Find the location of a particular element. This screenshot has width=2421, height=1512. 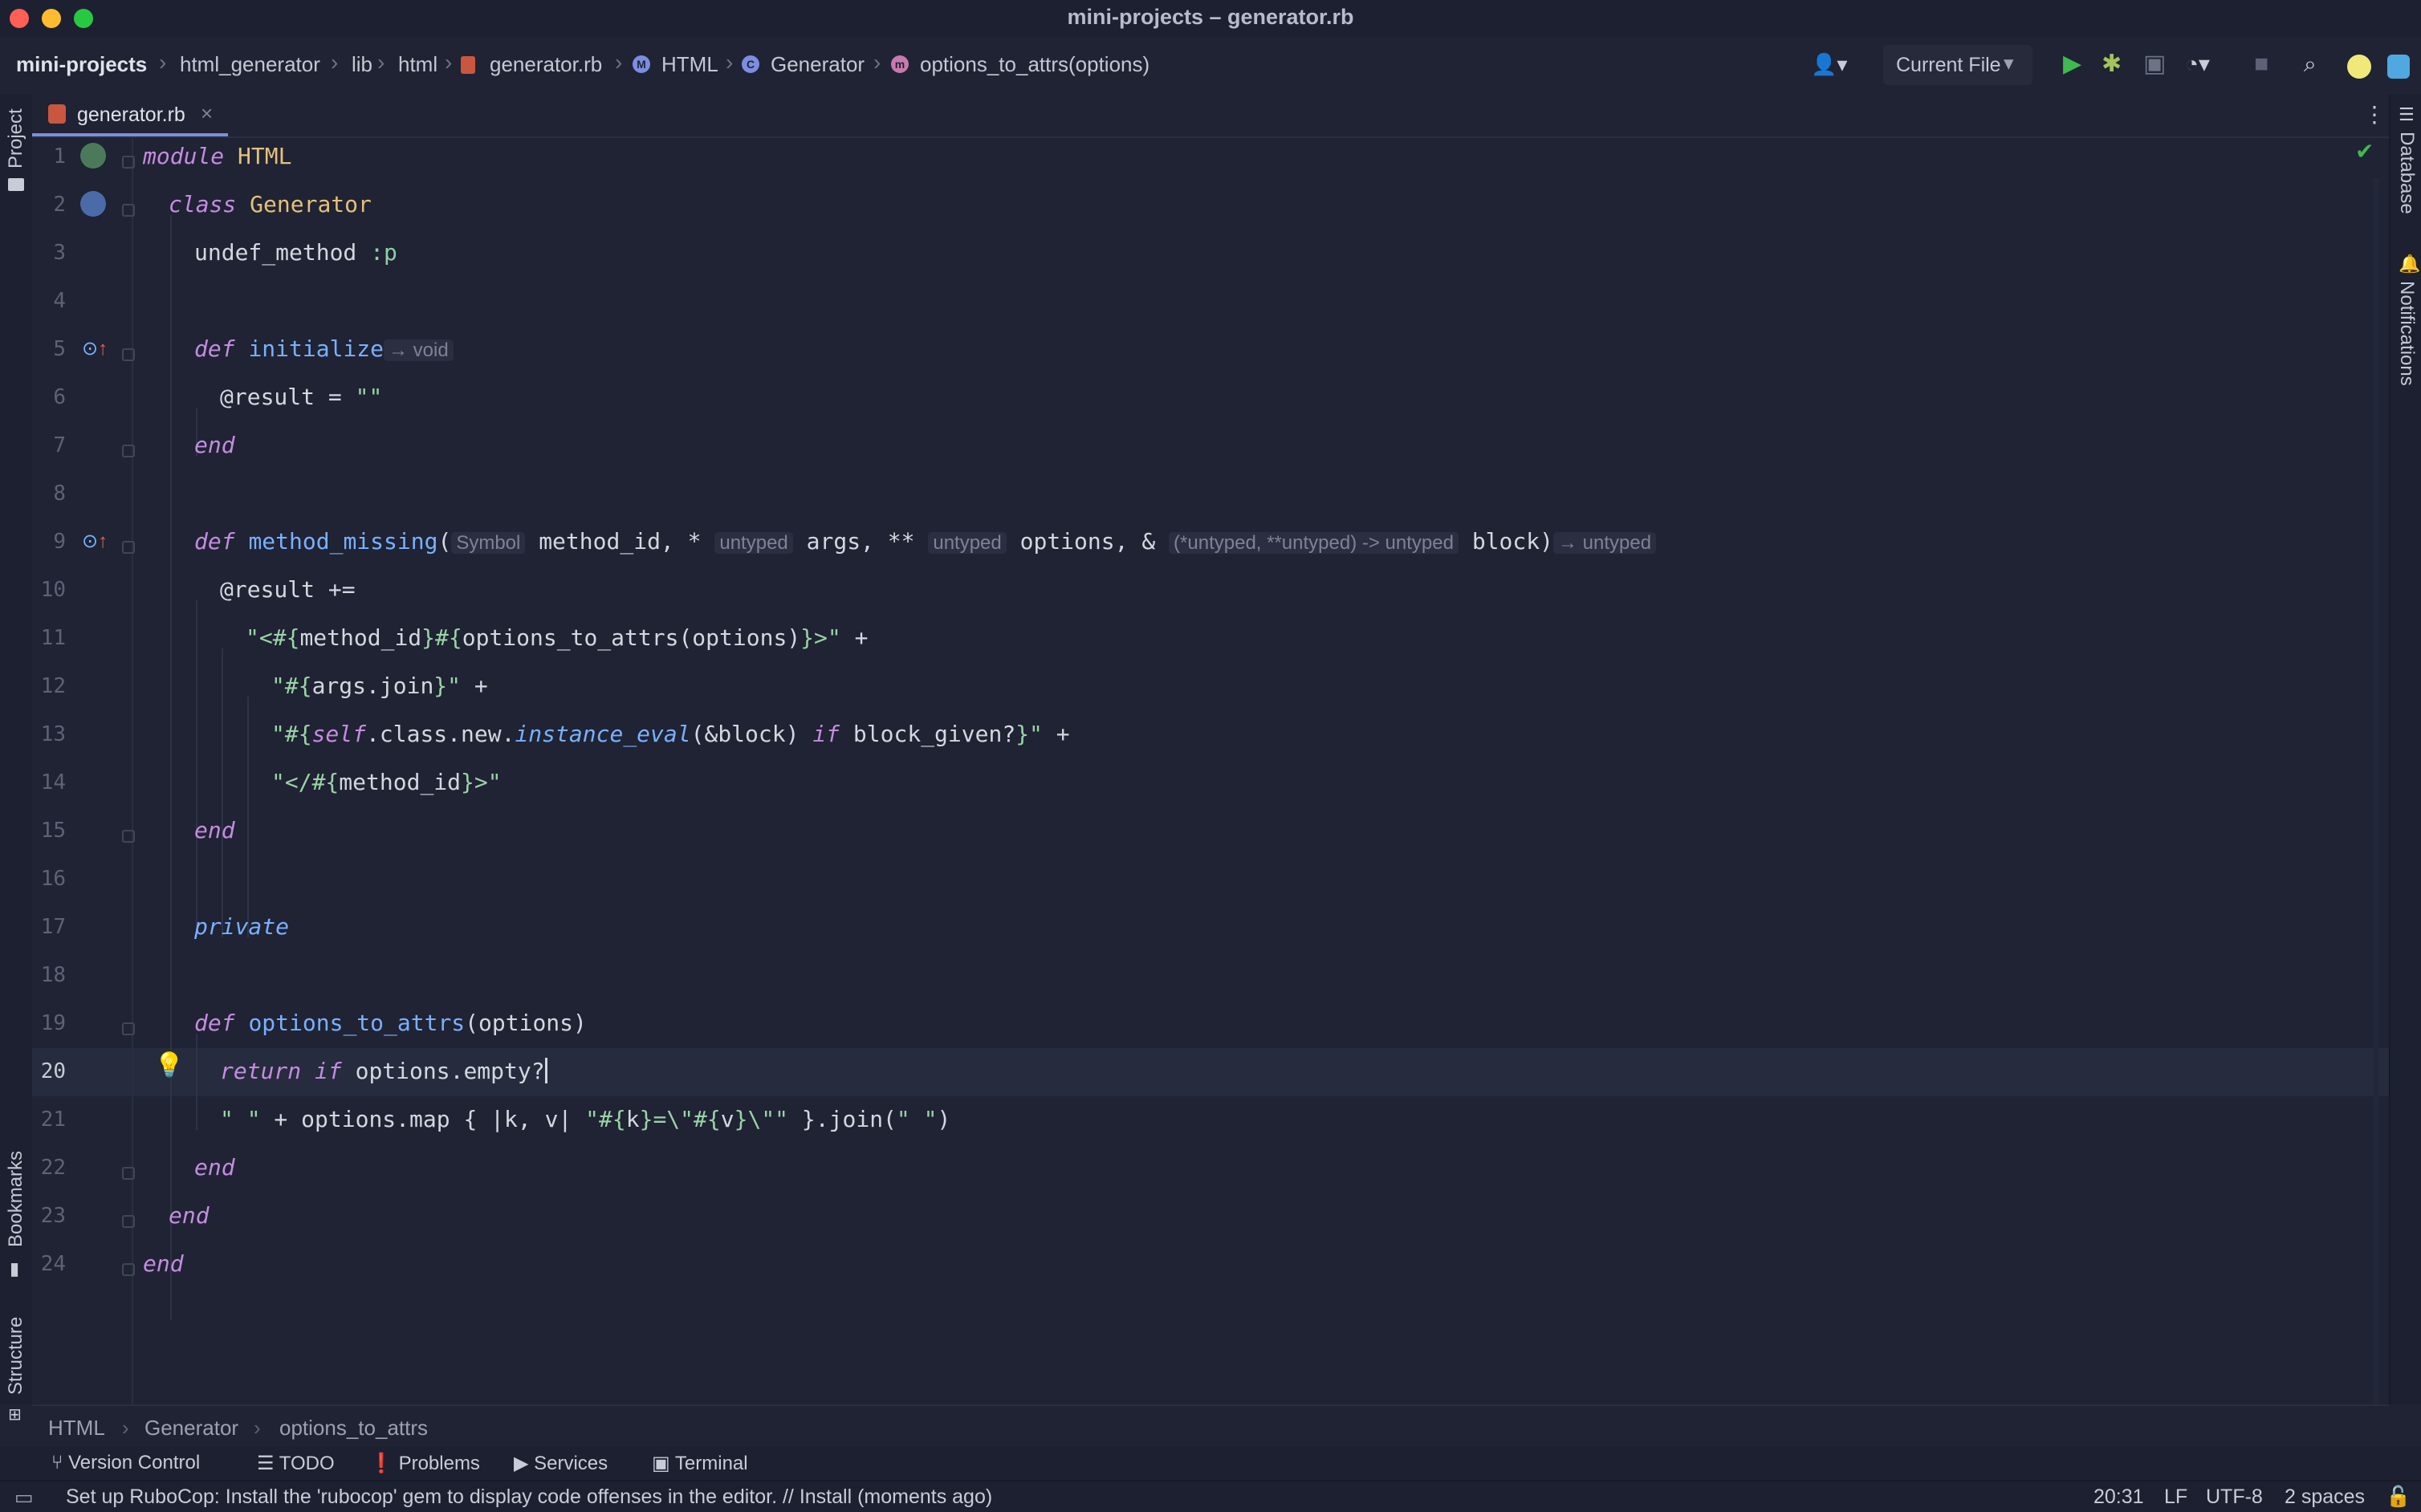

indent-setting: 2 spaces is located at coordinates (2325, 1498).